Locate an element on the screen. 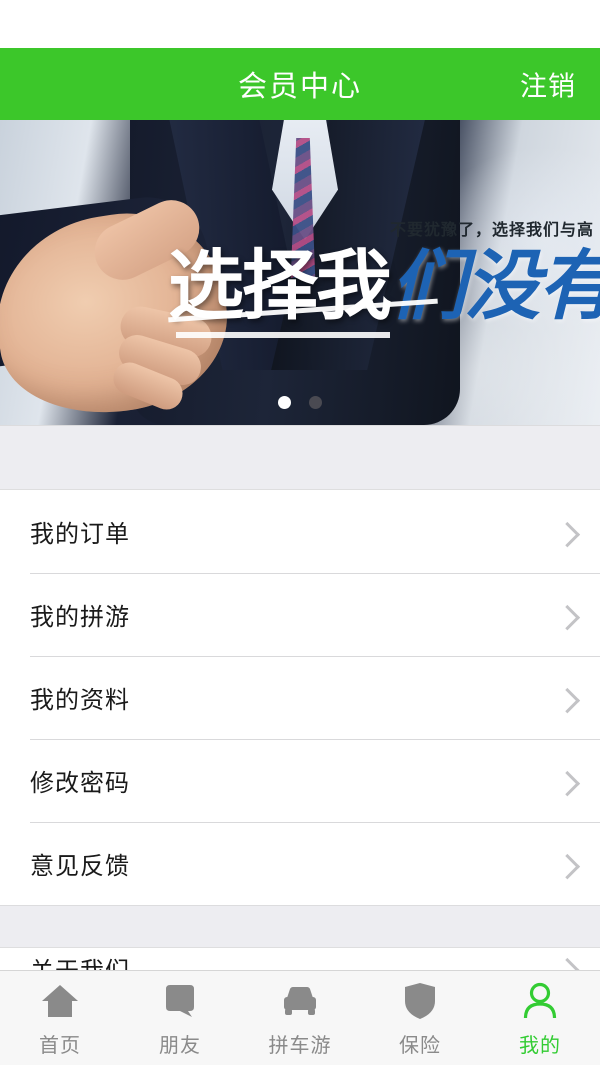 The width and height of the screenshot is (600, 1065). section-spacer-top is located at coordinates (300, 457).